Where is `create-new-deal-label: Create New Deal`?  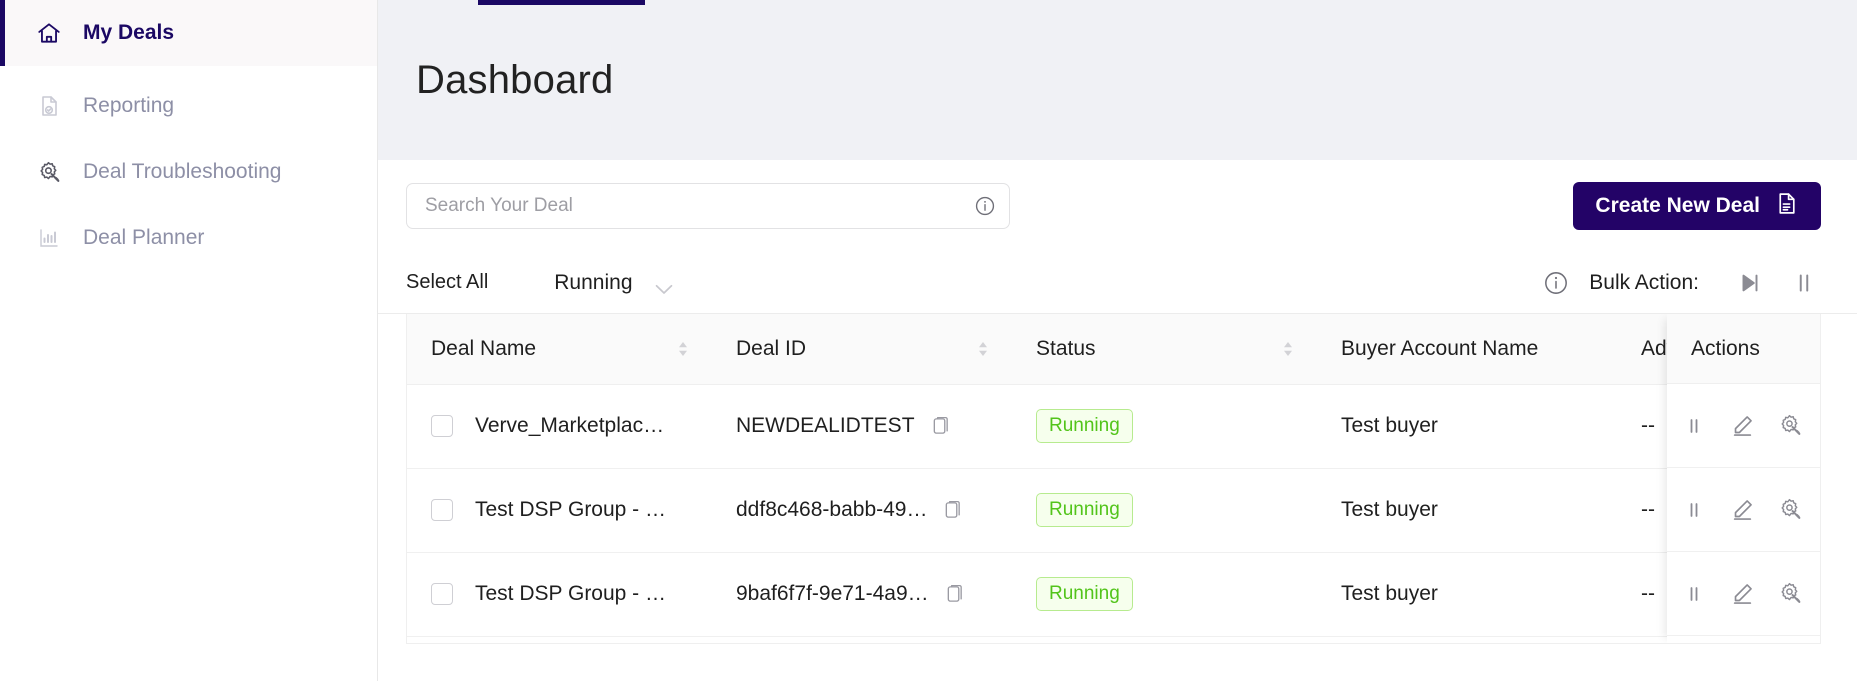 create-new-deal-label: Create New Deal is located at coordinates (1677, 205).